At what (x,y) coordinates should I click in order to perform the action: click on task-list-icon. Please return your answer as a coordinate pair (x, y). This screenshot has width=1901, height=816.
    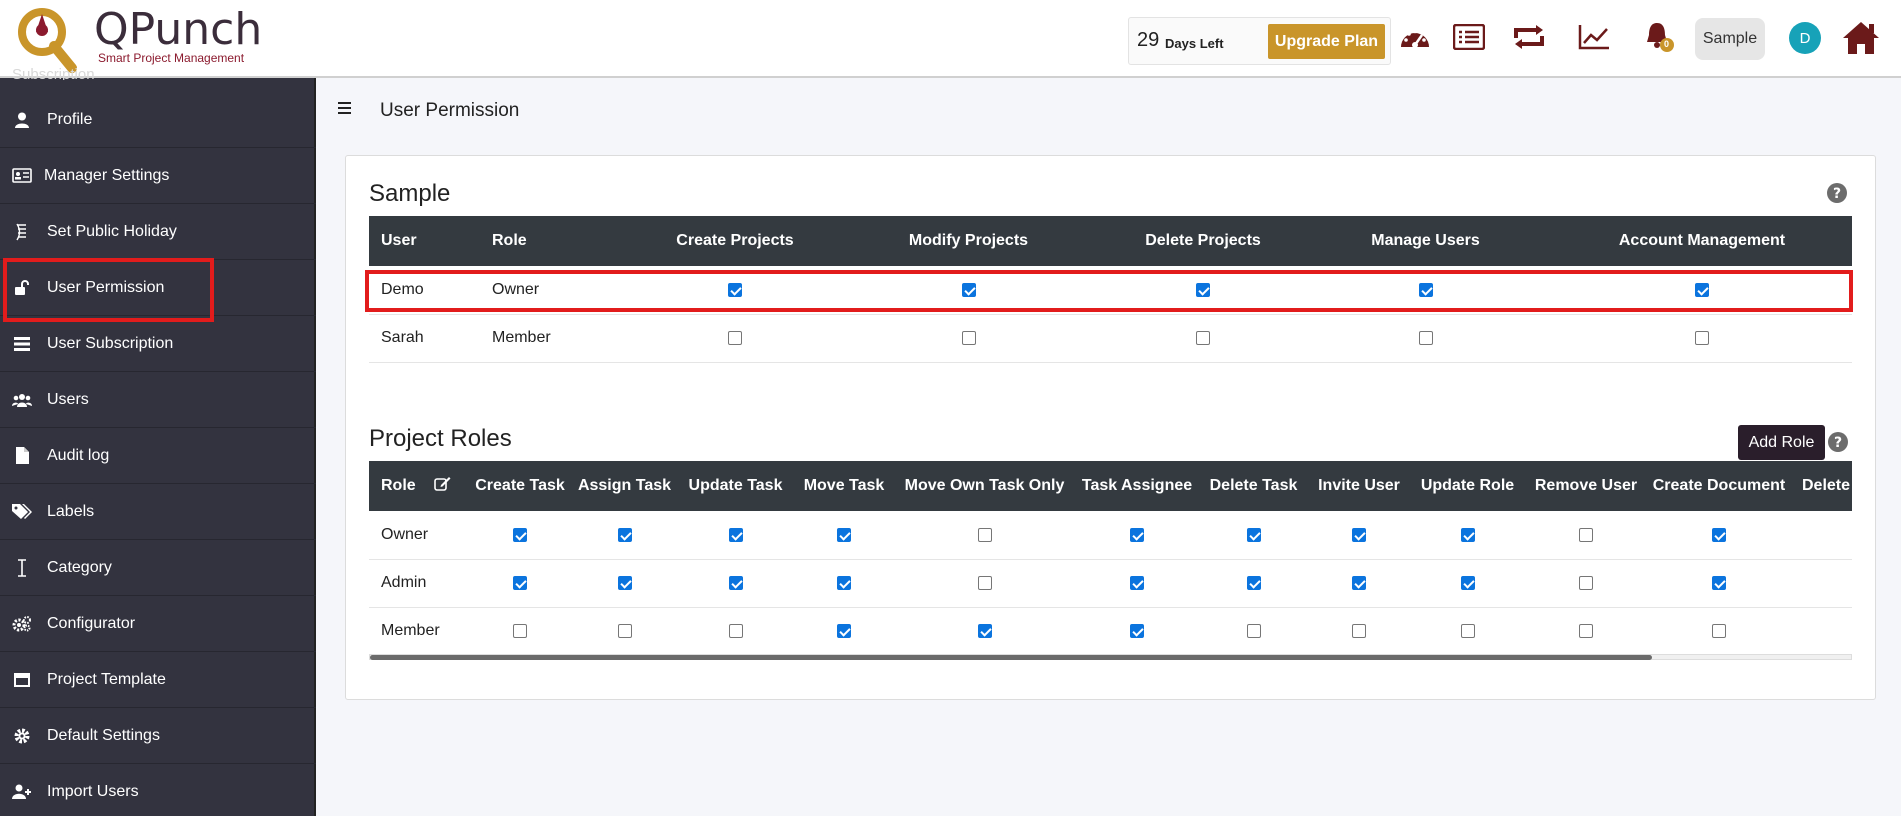
    Looking at the image, I should click on (1469, 37).